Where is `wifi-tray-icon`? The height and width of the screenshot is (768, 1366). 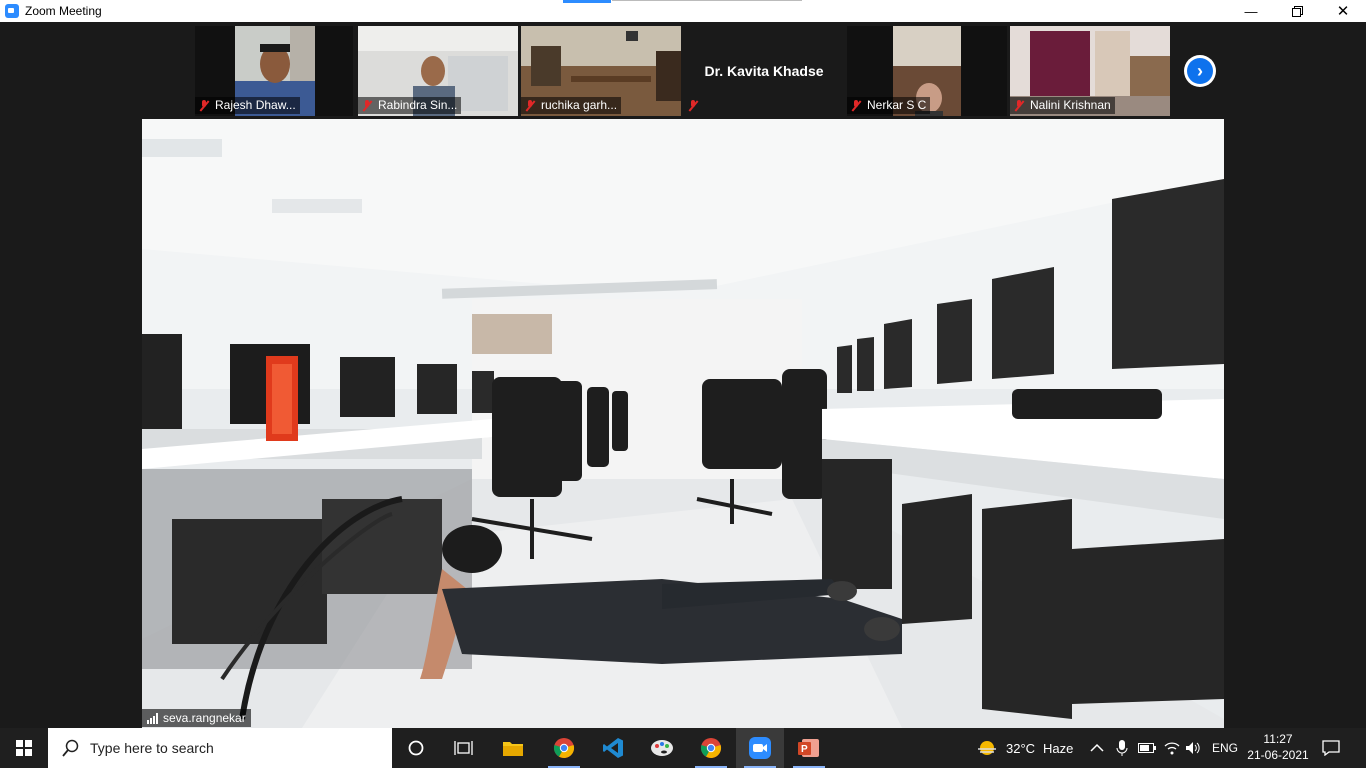
wifi-tray-icon is located at coordinates (1172, 748).